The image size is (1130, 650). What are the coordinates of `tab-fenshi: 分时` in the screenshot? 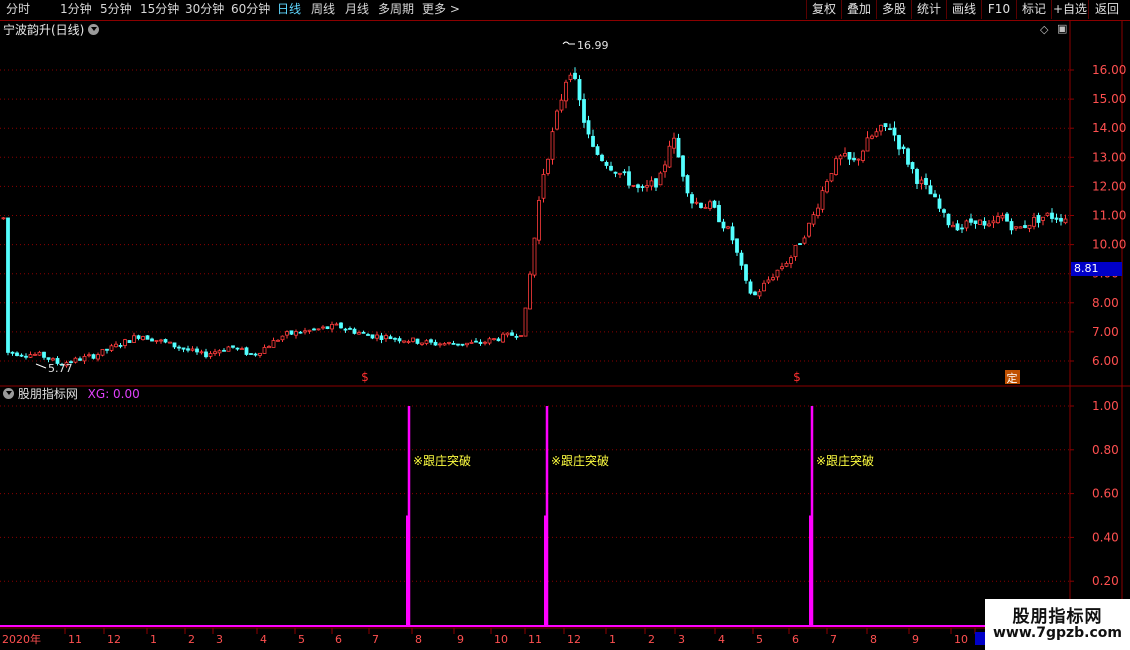 It's located at (18, 9).